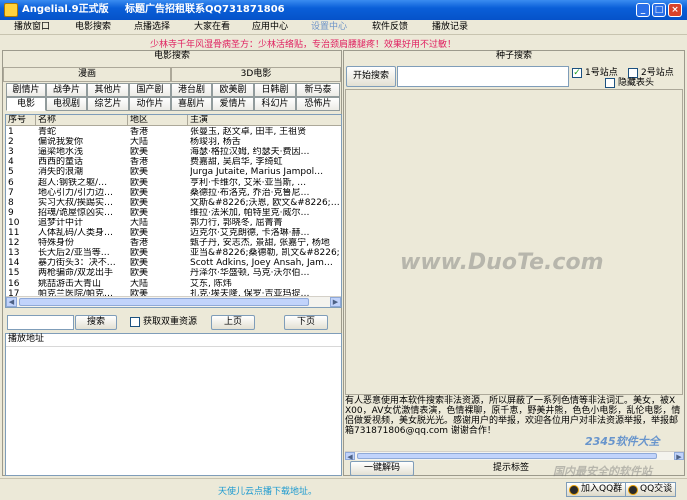 The height and width of the screenshot is (500, 687). I want to click on play-address-box: 播放地址, so click(173, 404).